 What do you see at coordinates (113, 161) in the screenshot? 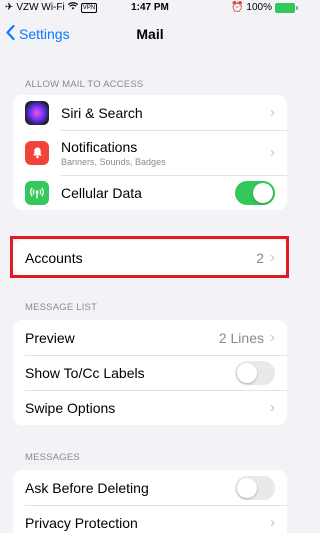
I see `notifications-subtitle: Banners, Sounds, Badges` at bounding box center [113, 161].